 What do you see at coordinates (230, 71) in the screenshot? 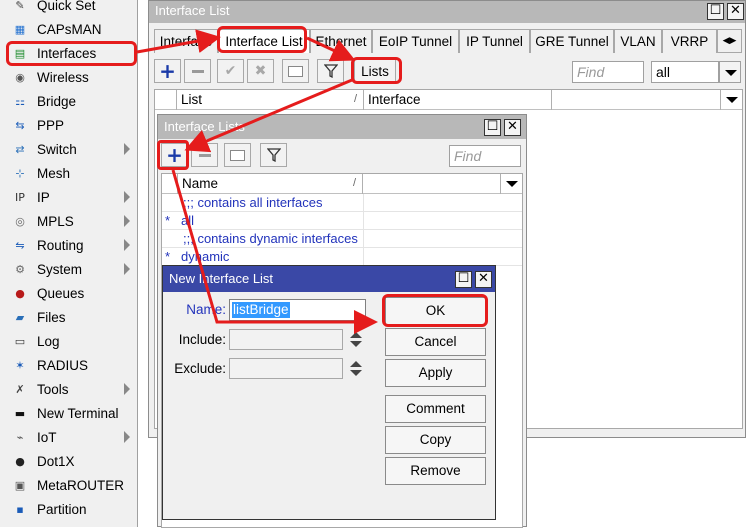
I see `enable-button: ✔` at bounding box center [230, 71].